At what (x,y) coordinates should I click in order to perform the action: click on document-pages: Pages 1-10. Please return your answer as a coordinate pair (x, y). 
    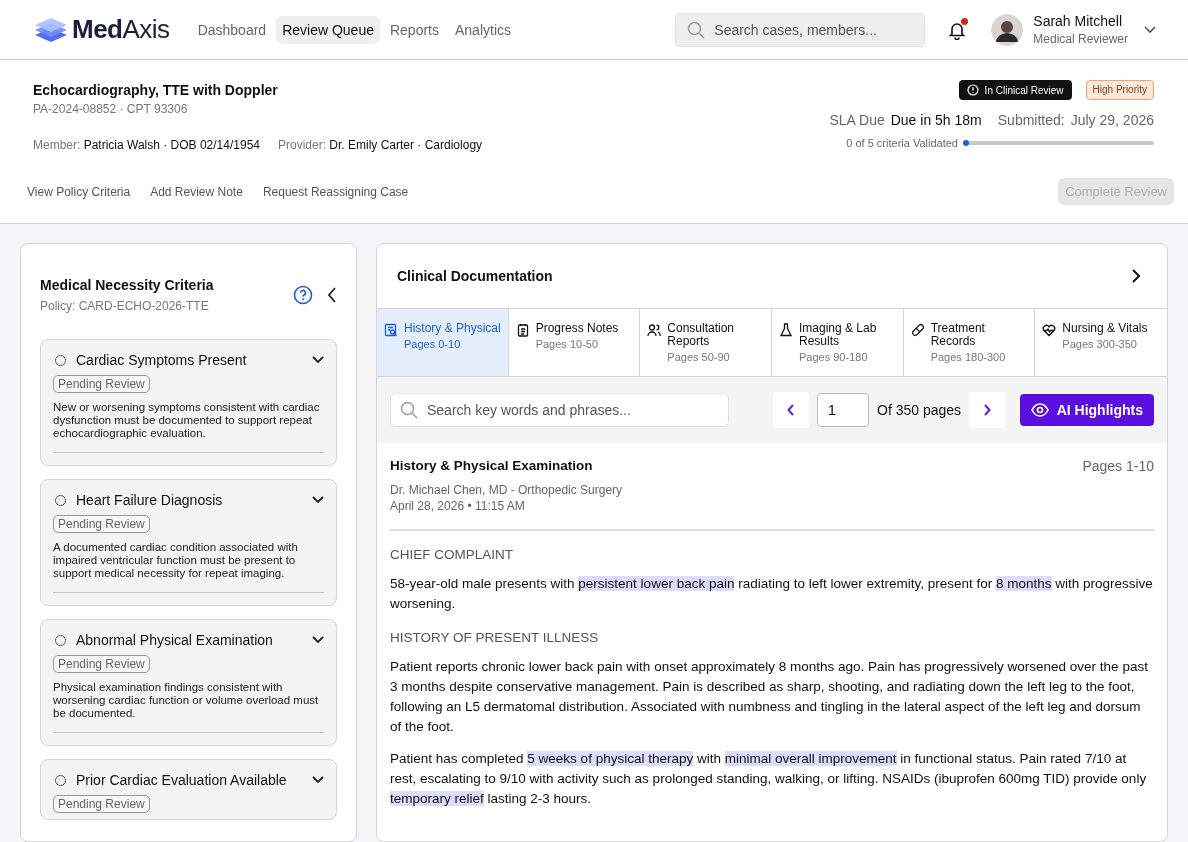
    Looking at the image, I should click on (1118, 467).